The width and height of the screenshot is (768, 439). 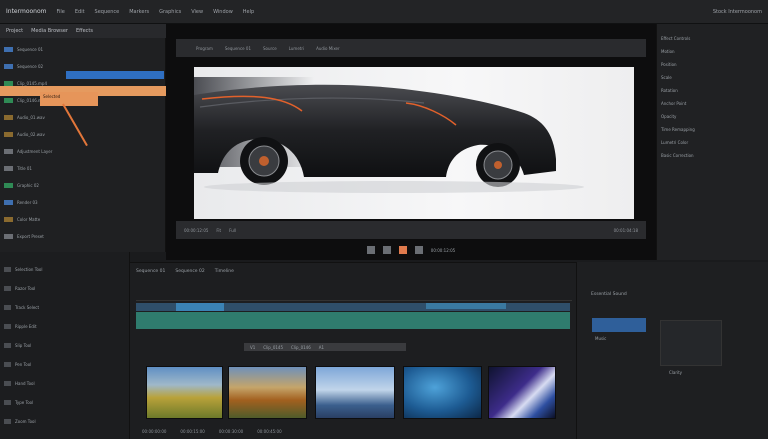 I want to click on project-item: Render 03, so click(x=21, y=202).